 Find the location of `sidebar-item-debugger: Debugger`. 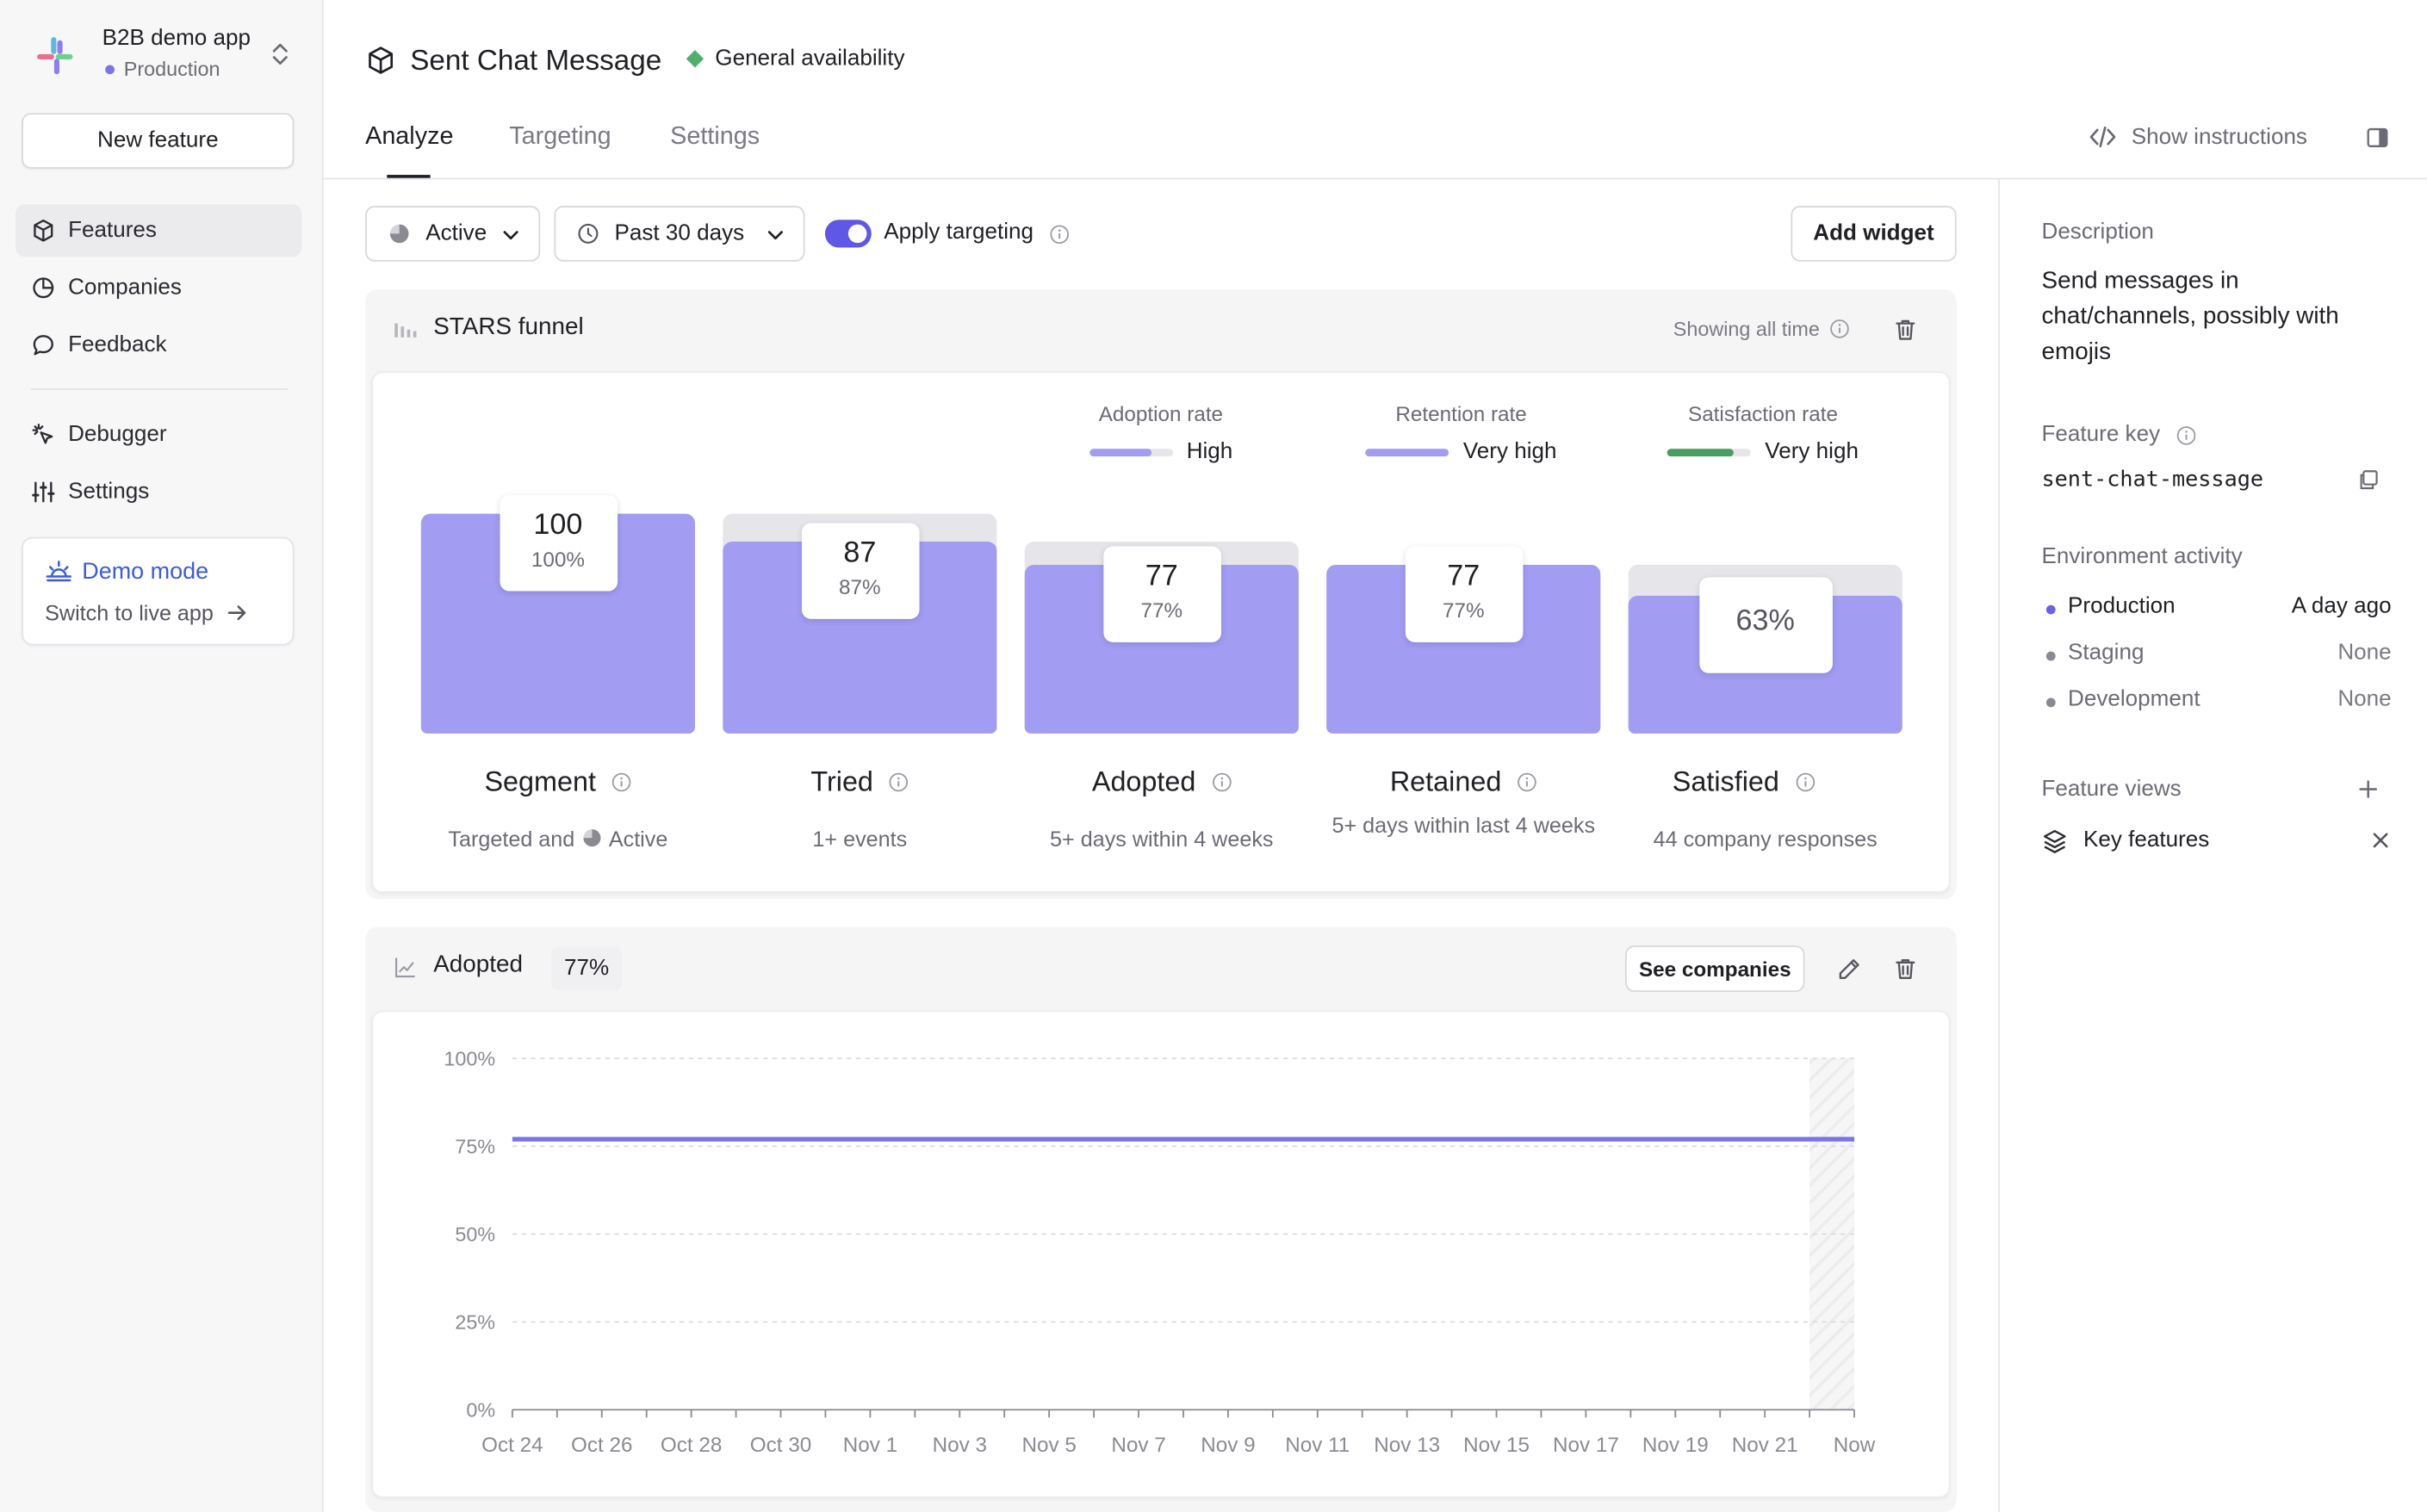

sidebar-item-debugger: Debugger is located at coordinates (158, 434).